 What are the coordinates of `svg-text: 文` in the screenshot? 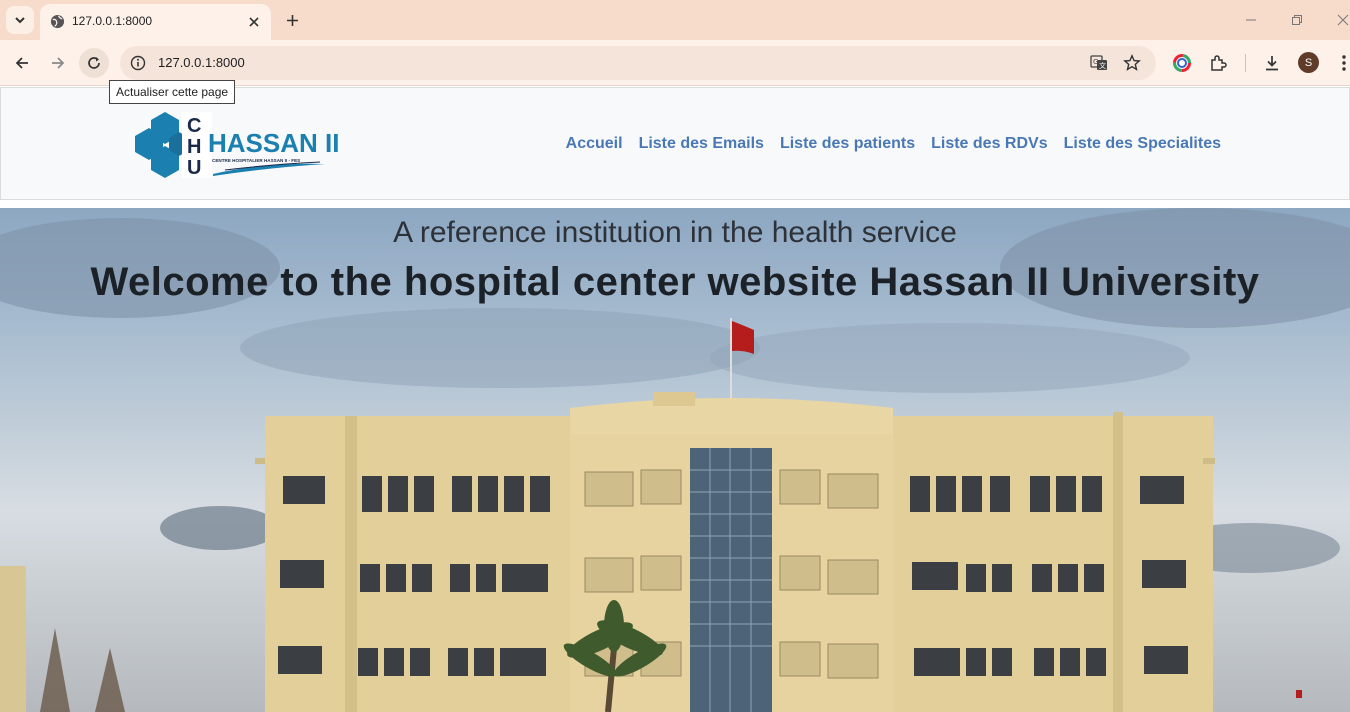 It's located at (1102, 65).